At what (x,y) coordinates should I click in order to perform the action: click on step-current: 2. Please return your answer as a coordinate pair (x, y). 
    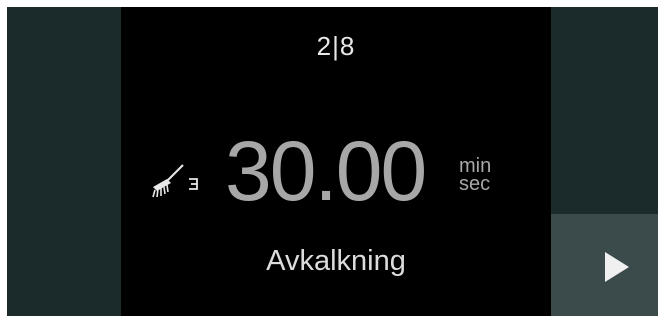
    Looking at the image, I should click on (324, 46).